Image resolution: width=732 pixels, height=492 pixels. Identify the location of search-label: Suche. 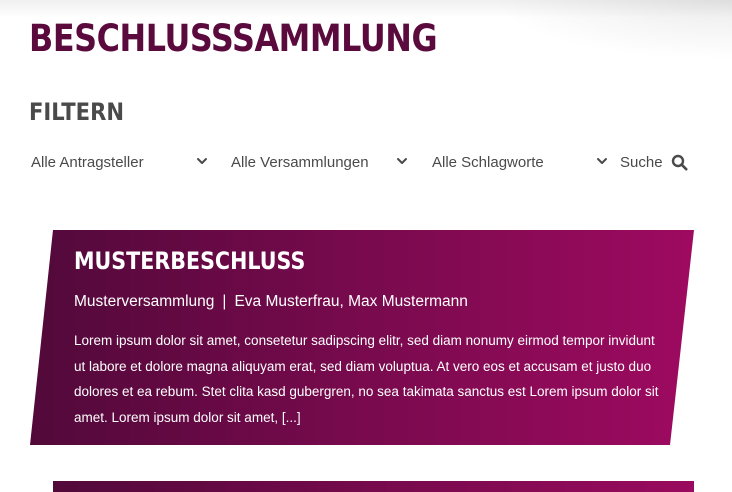
(641, 162).